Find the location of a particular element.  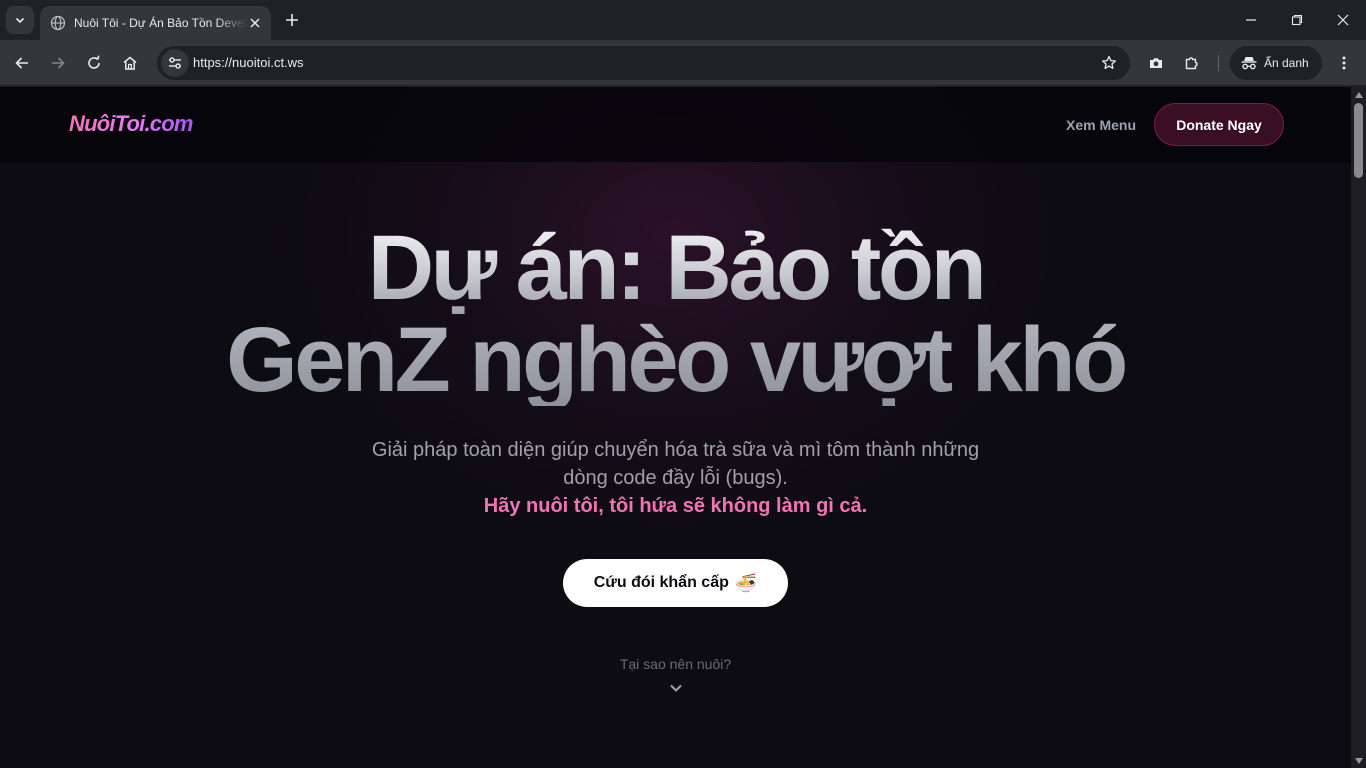

cta-button: Cứu đói khẩn cấp 🍜 is located at coordinates (675, 583).